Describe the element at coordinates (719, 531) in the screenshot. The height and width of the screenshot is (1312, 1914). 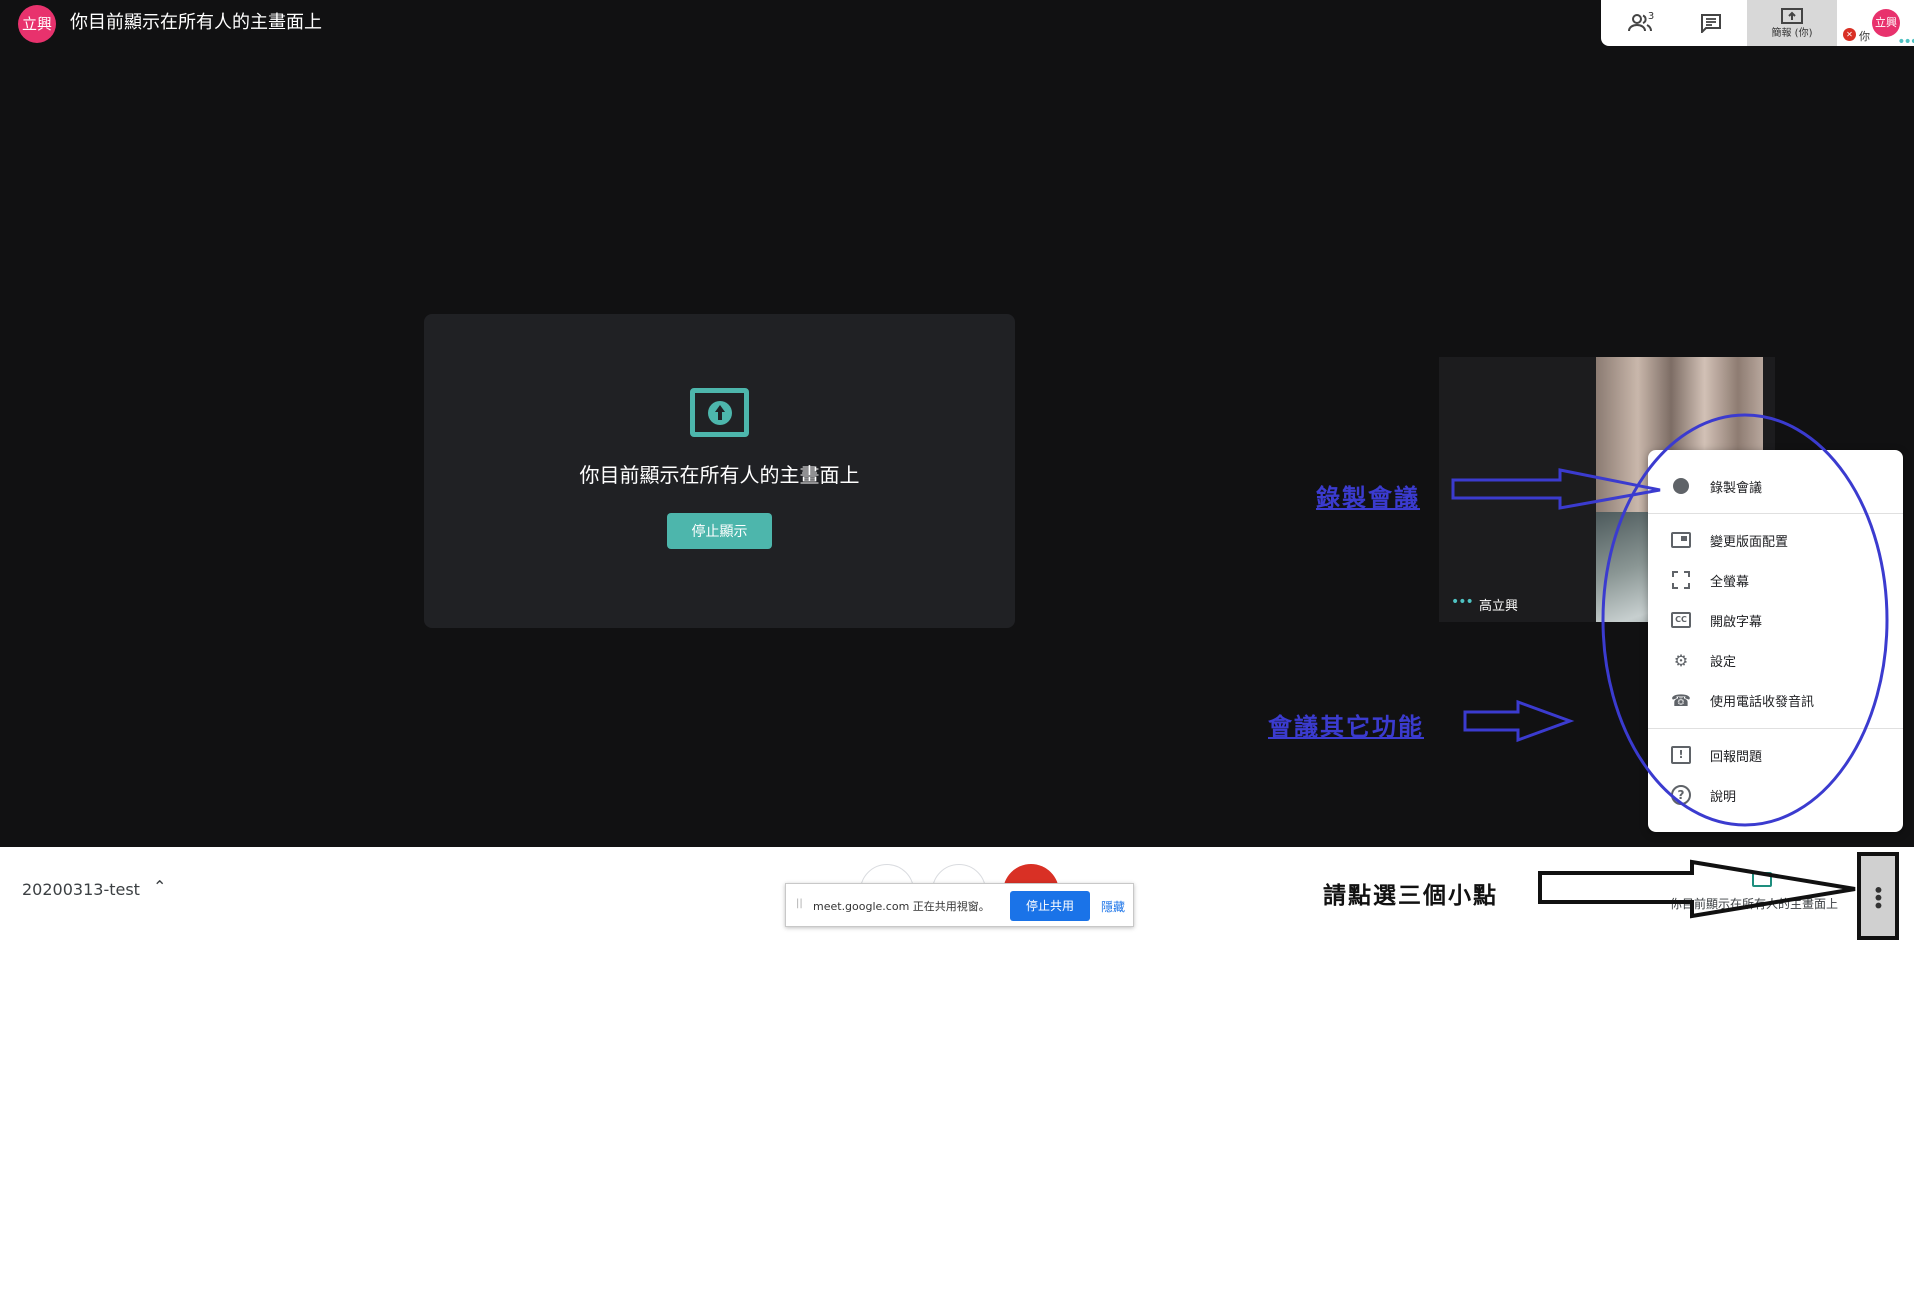
I see `stop-presenting-button: 停止顯示` at that location.